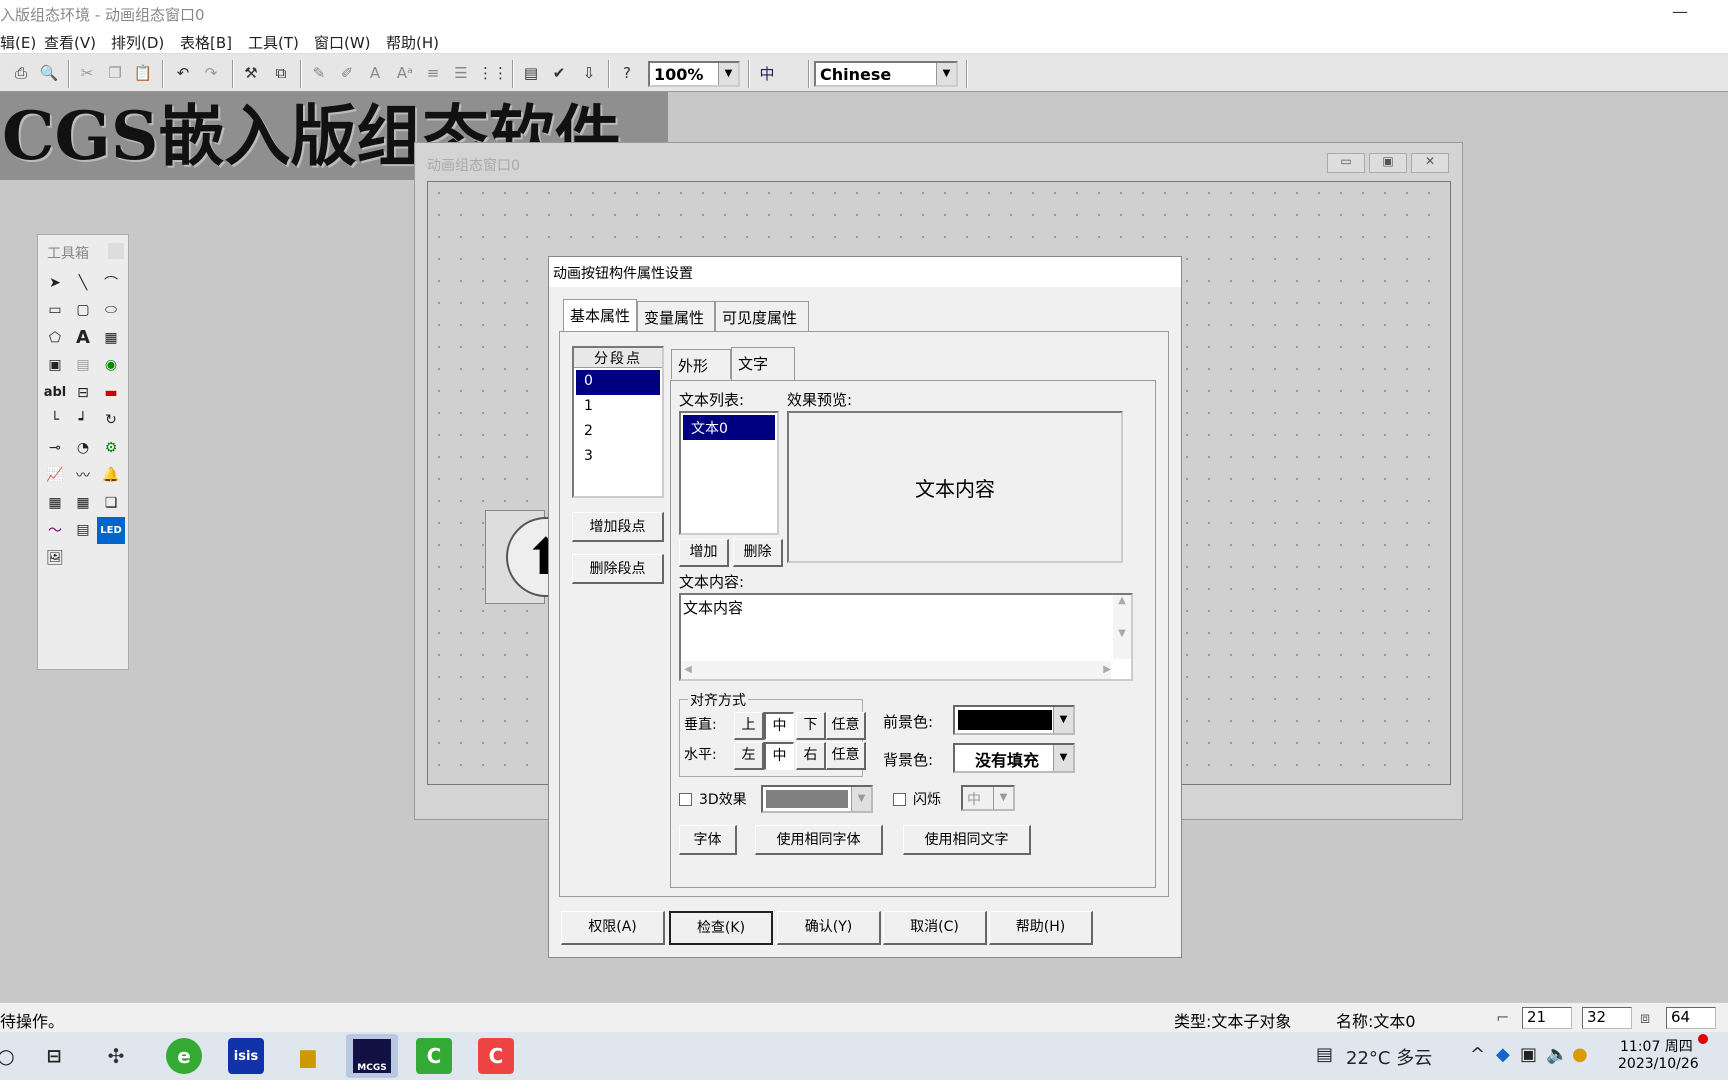  What do you see at coordinates (779, 756) in the screenshot?
I see `halign-center-button: 中` at bounding box center [779, 756].